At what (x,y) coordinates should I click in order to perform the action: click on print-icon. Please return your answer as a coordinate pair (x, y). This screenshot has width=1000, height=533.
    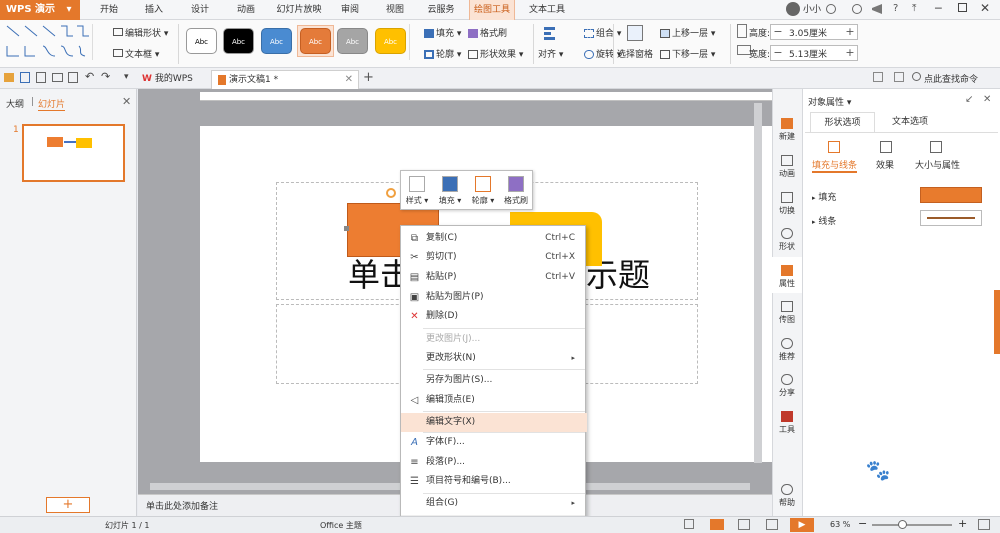
    Looking at the image, I should click on (57, 77).